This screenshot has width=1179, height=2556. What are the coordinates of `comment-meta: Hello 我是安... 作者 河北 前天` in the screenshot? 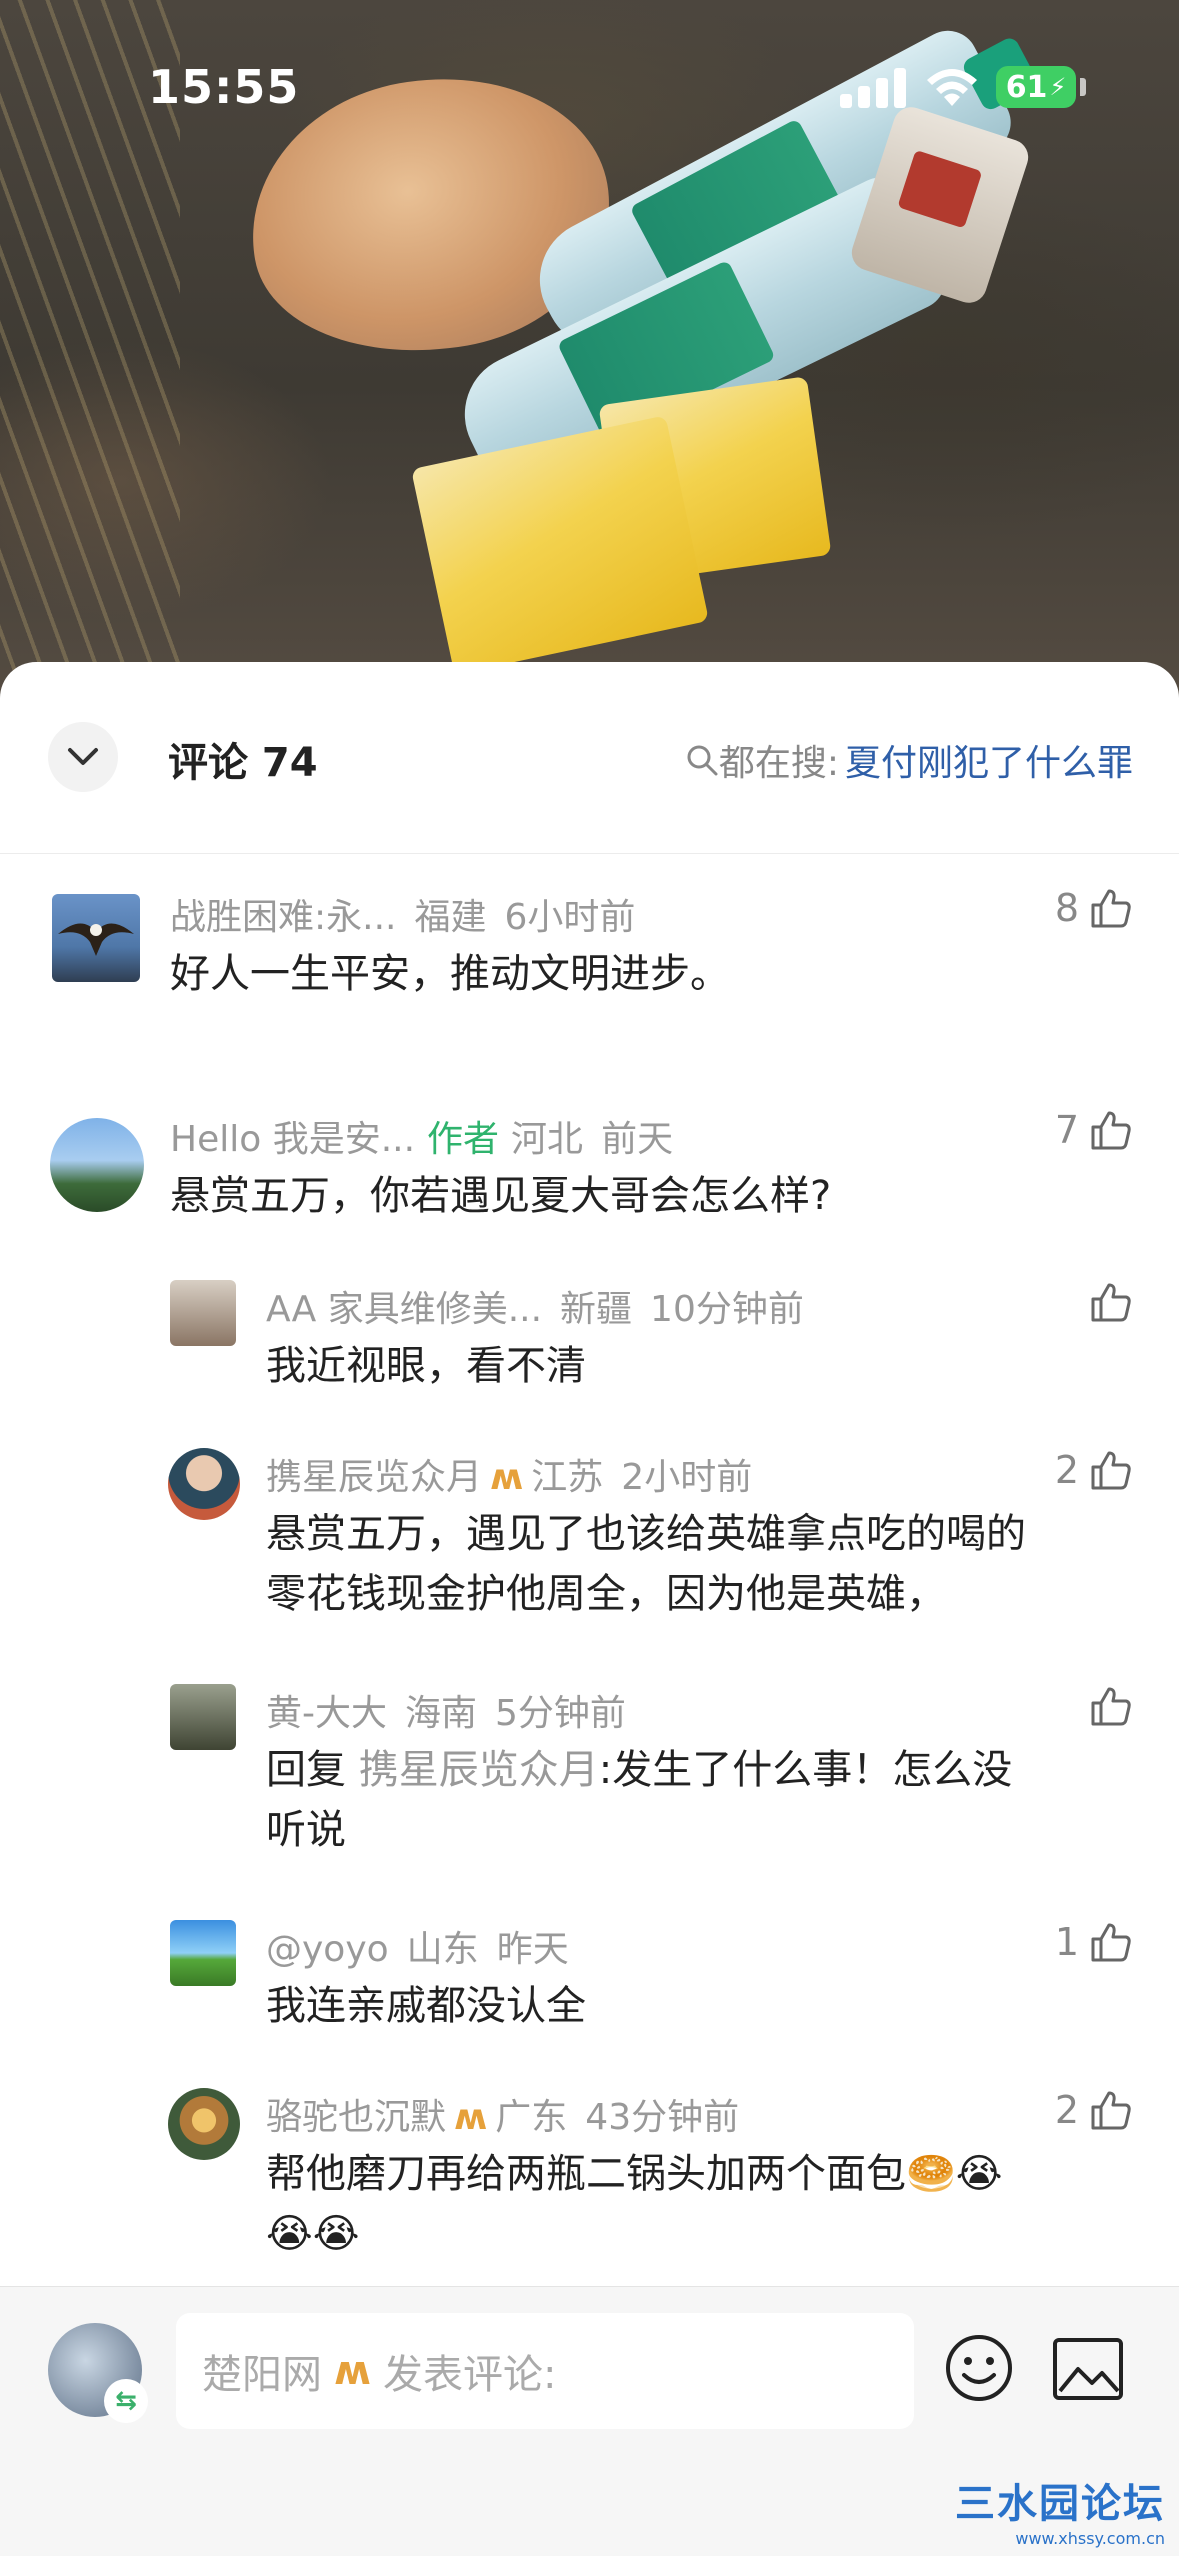 It's located at (421, 1136).